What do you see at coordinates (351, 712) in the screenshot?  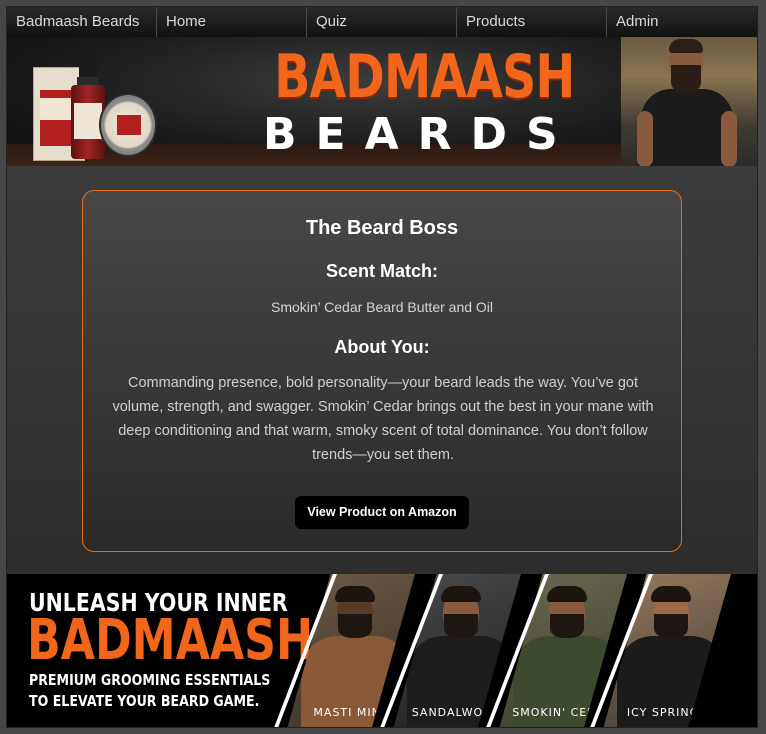 I see `panel-label-masti-mint: MASTI MINT` at bounding box center [351, 712].